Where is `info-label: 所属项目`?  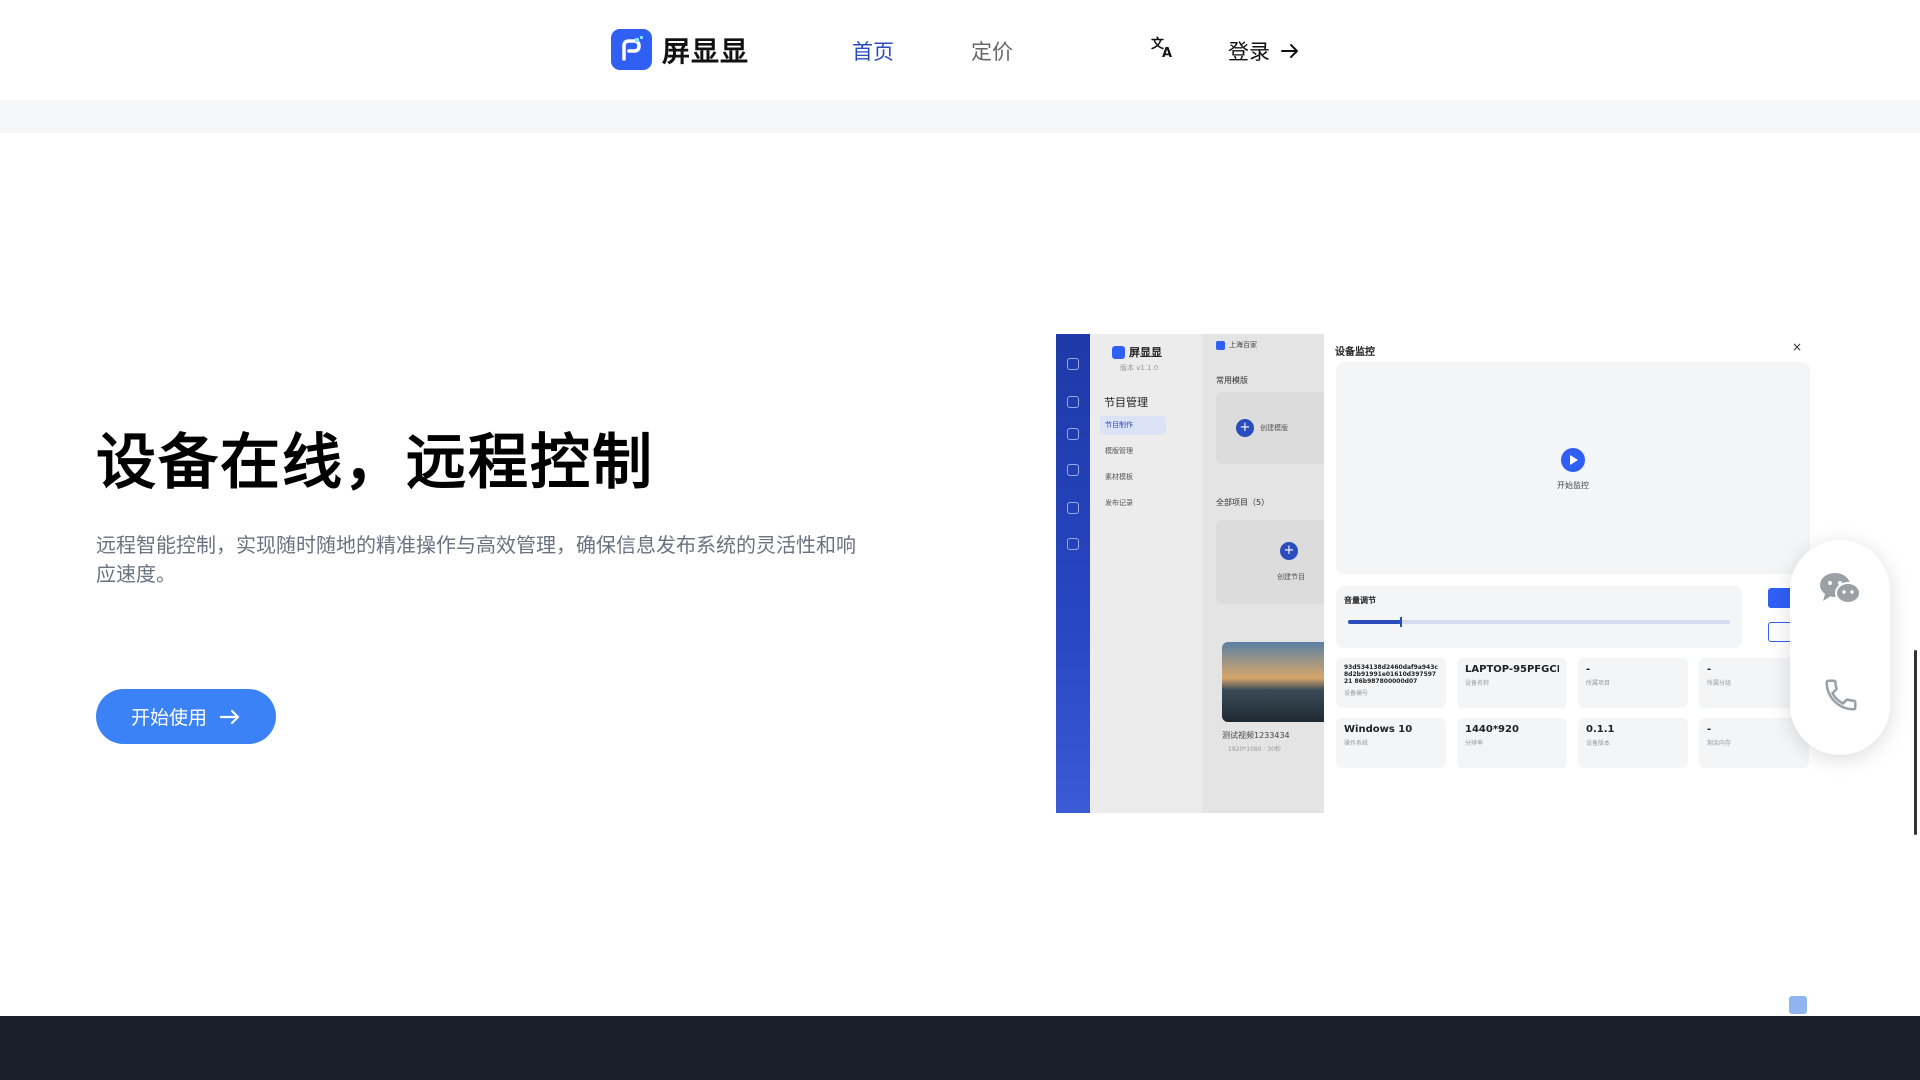 info-label: 所属项目 is located at coordinates (1598, 683).